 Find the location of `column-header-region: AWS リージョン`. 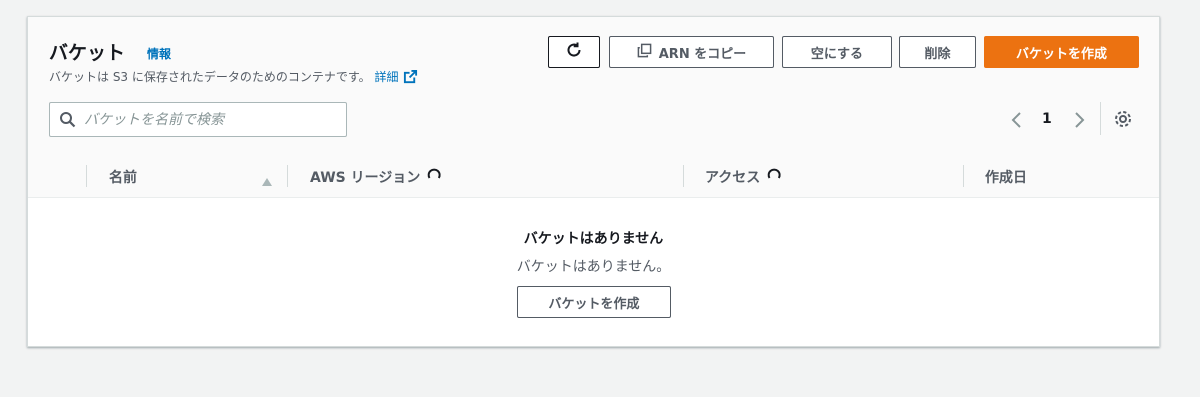

column-header-region: AWS リージョン is located at coordinates (375, 176).